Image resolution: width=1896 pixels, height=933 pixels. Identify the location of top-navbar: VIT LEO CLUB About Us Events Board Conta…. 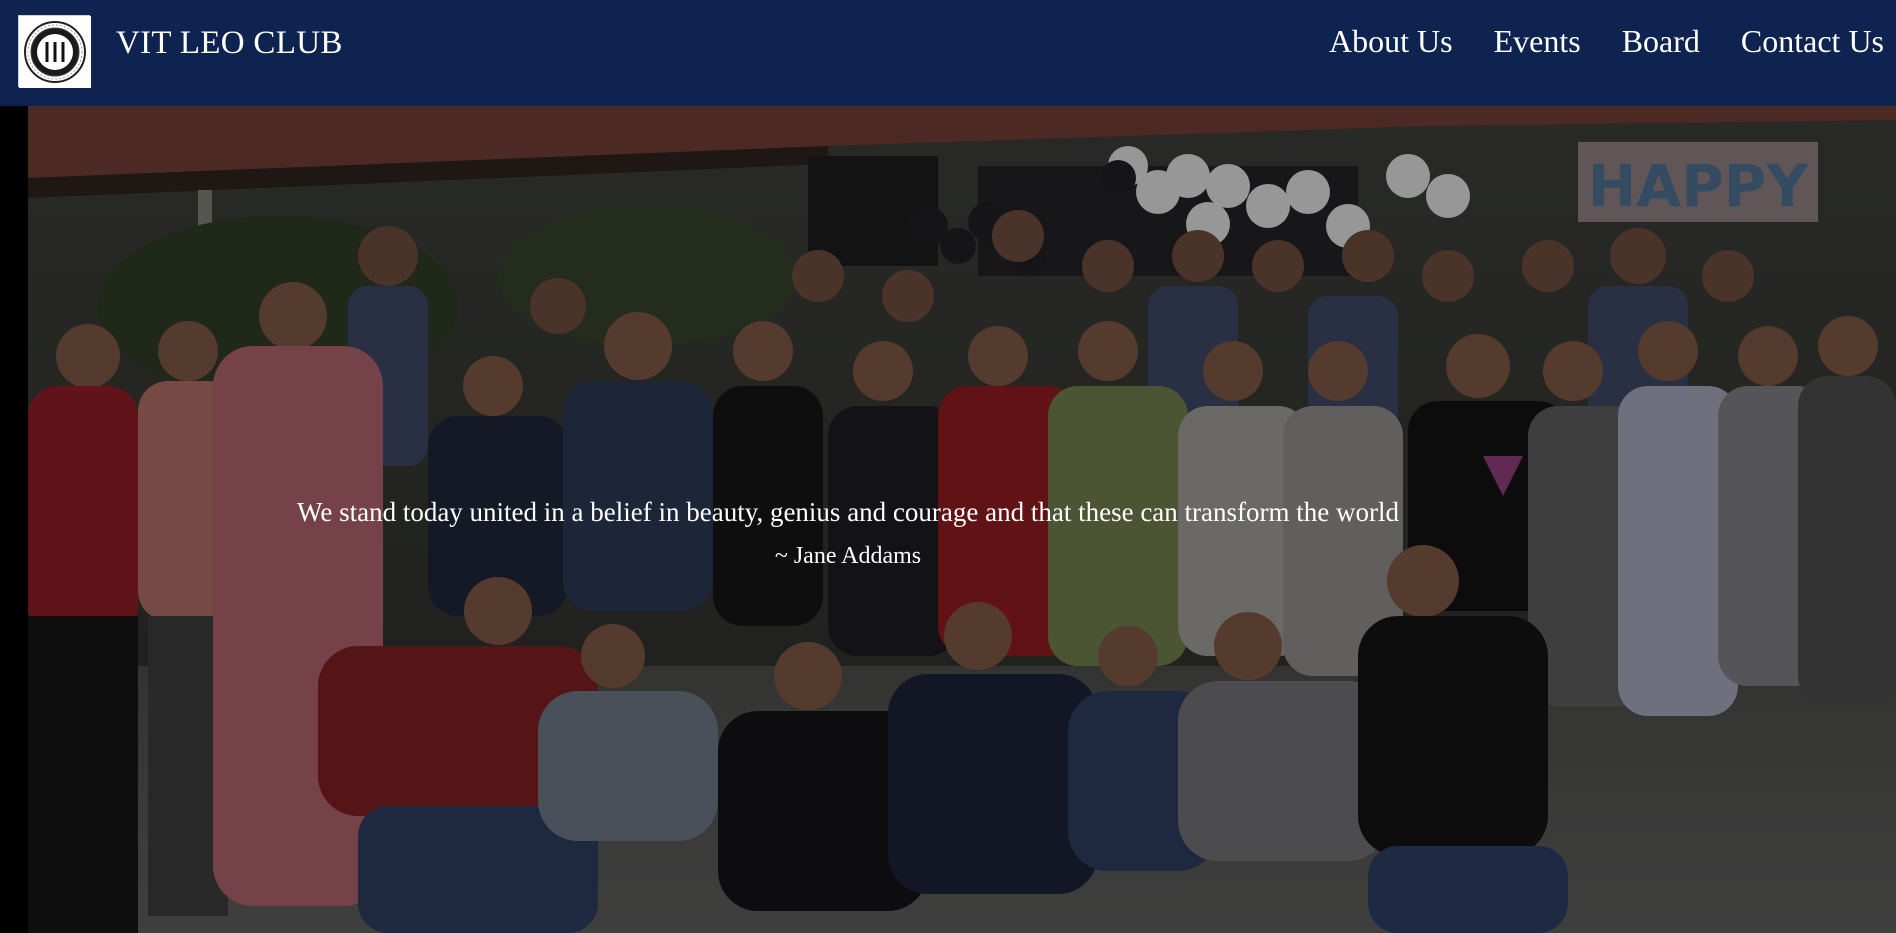
(948, 53).